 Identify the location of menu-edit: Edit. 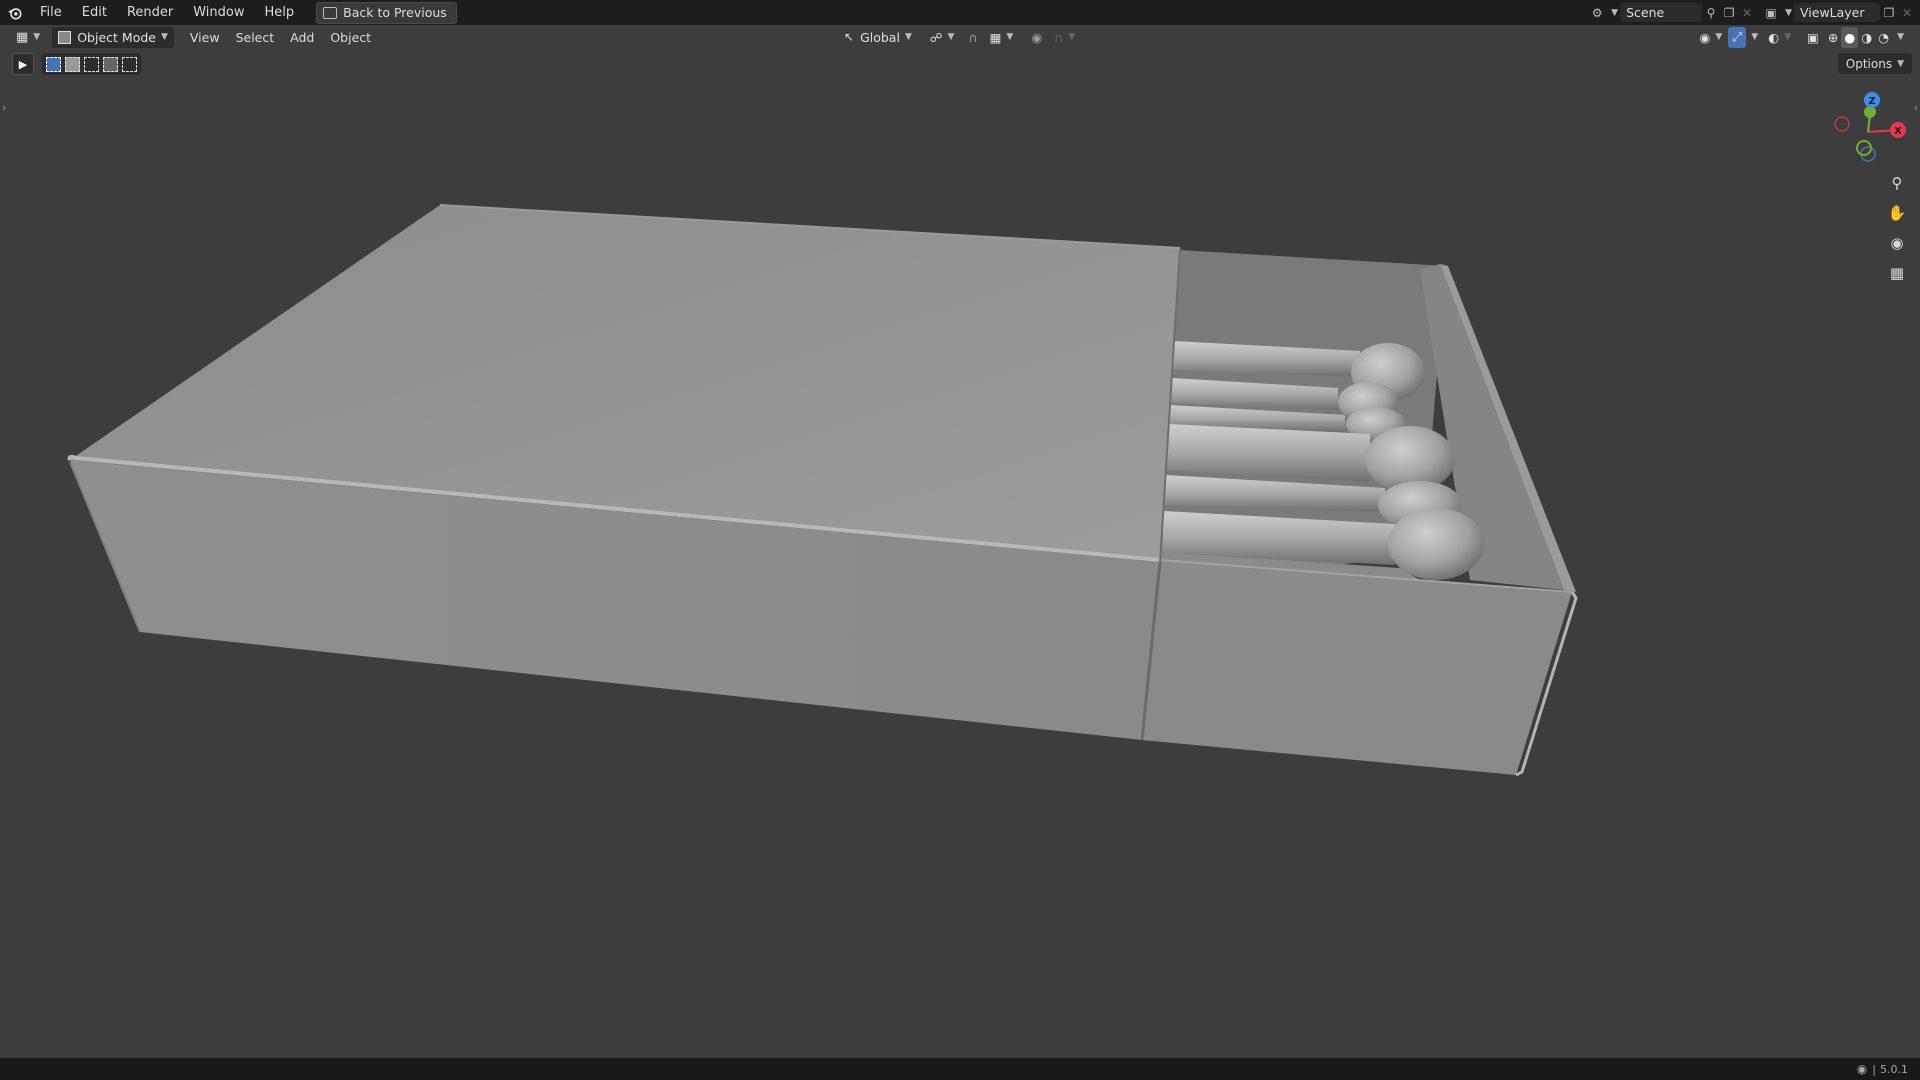
(94, 12).